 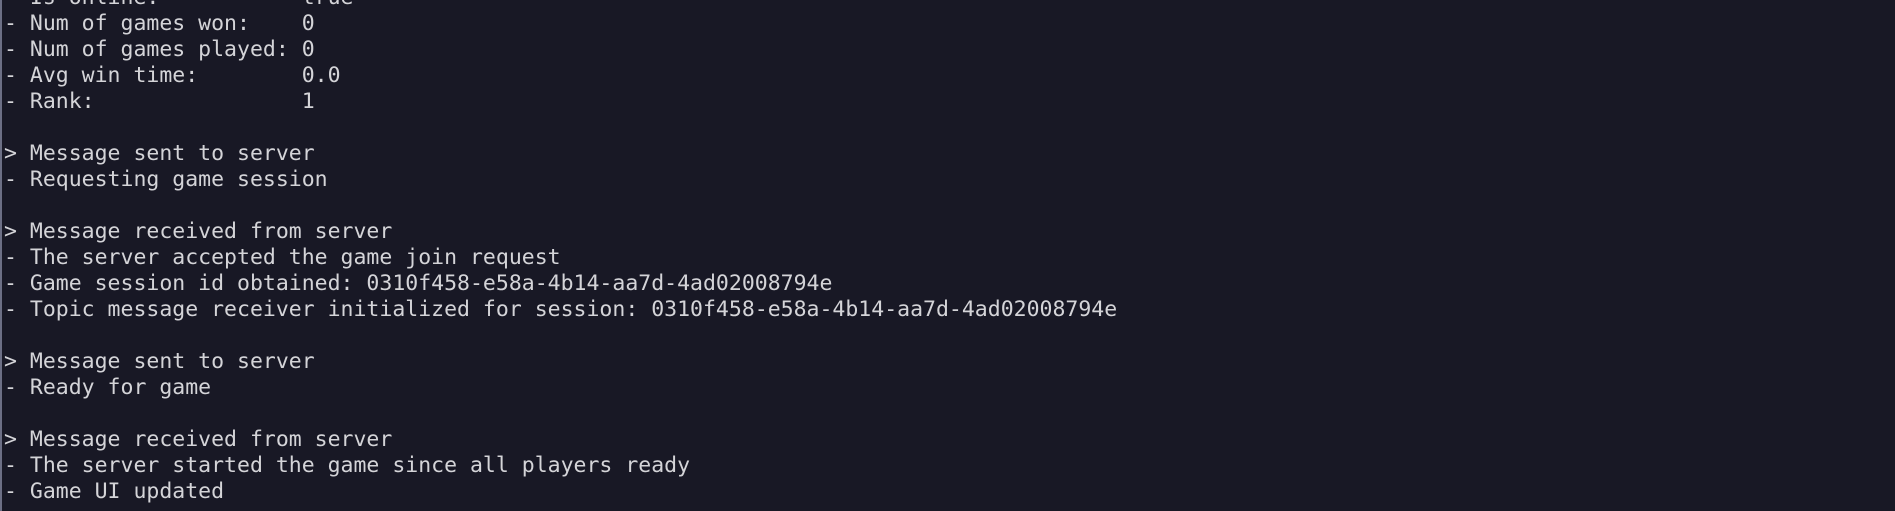 What do you see at coordinates (114, 491) in the screenshot?
I see `output-line-ui-updated: - Game UI updated` at bounding box center [114, 491].